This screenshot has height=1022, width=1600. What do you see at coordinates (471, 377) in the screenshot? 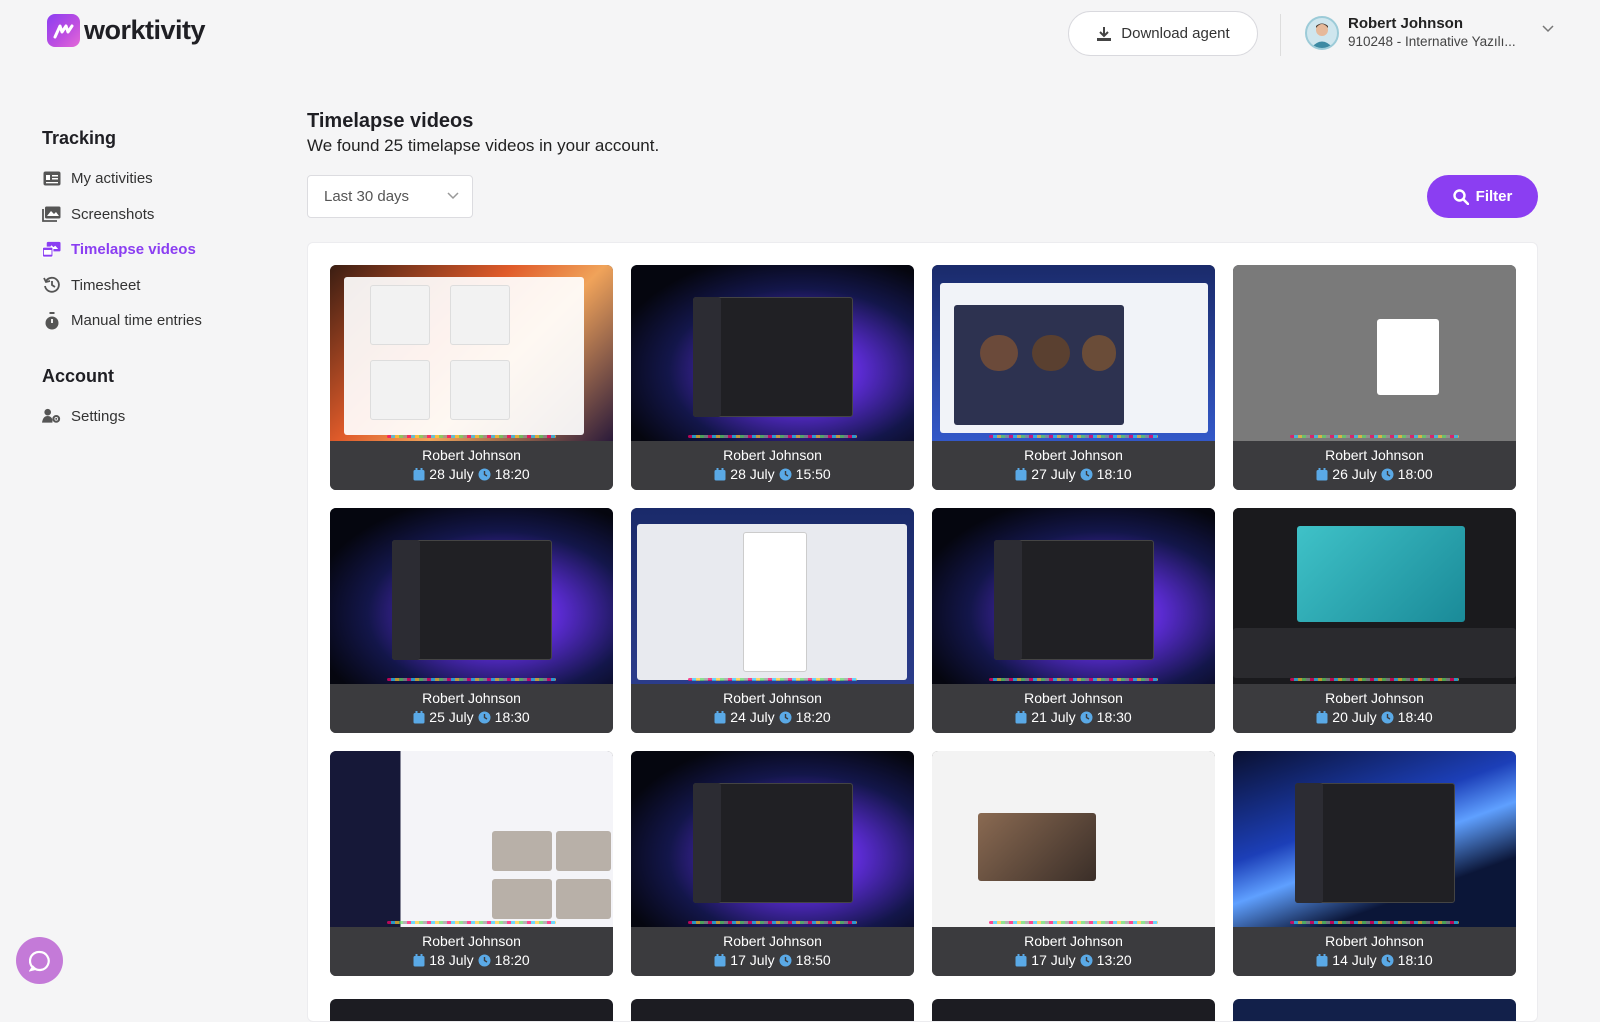
I see `timelapse-video-card: Robert Johnson 28 July 18:20` at bounding box center [471, 377].